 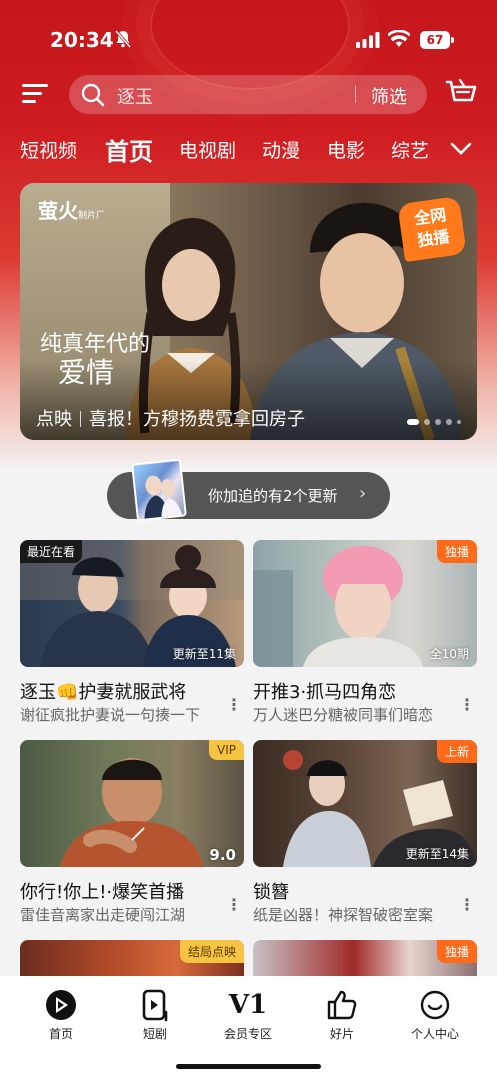 What do you see at coordinates (273, 496) in the screenshot?
I see `following-updates-text: 你加追的有2个更新` at bounding box center [273, 496].